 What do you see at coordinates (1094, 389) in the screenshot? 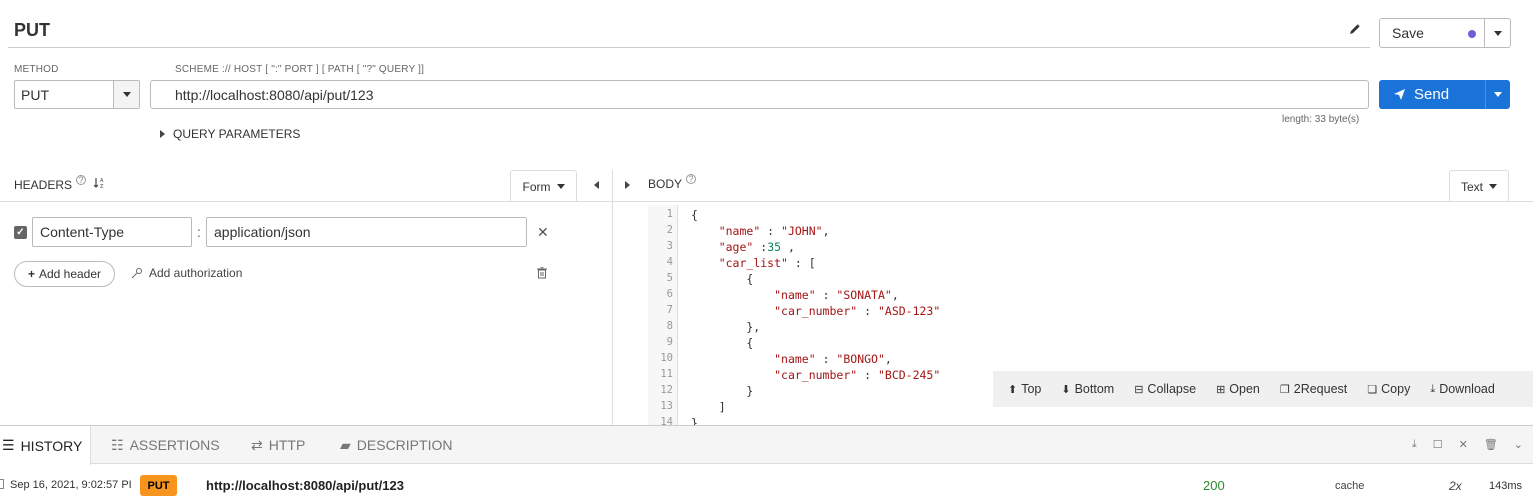
I see `scroll-bottom-label: Bottom` at bounding box center [1094, 389].